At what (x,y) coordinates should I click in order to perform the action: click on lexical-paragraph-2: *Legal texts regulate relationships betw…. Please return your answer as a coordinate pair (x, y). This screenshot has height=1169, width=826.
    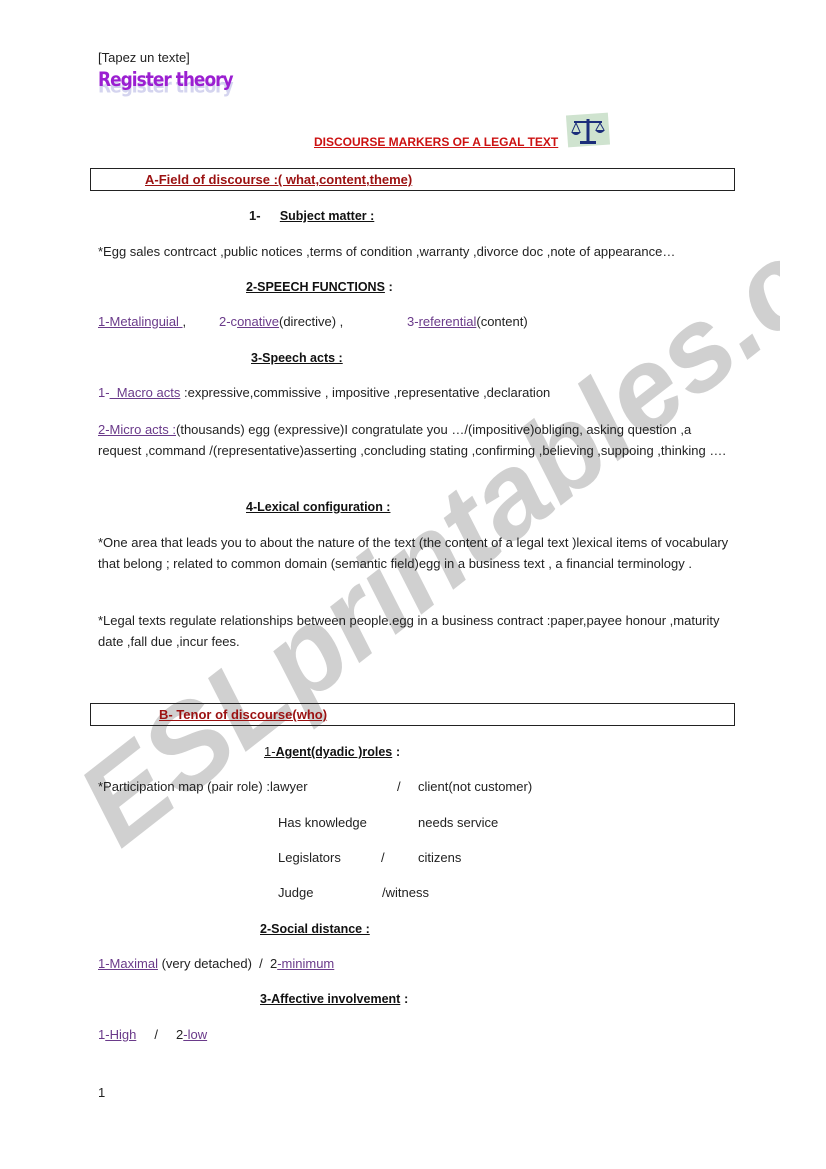
    Looking at the image, I should click on (409, 631).